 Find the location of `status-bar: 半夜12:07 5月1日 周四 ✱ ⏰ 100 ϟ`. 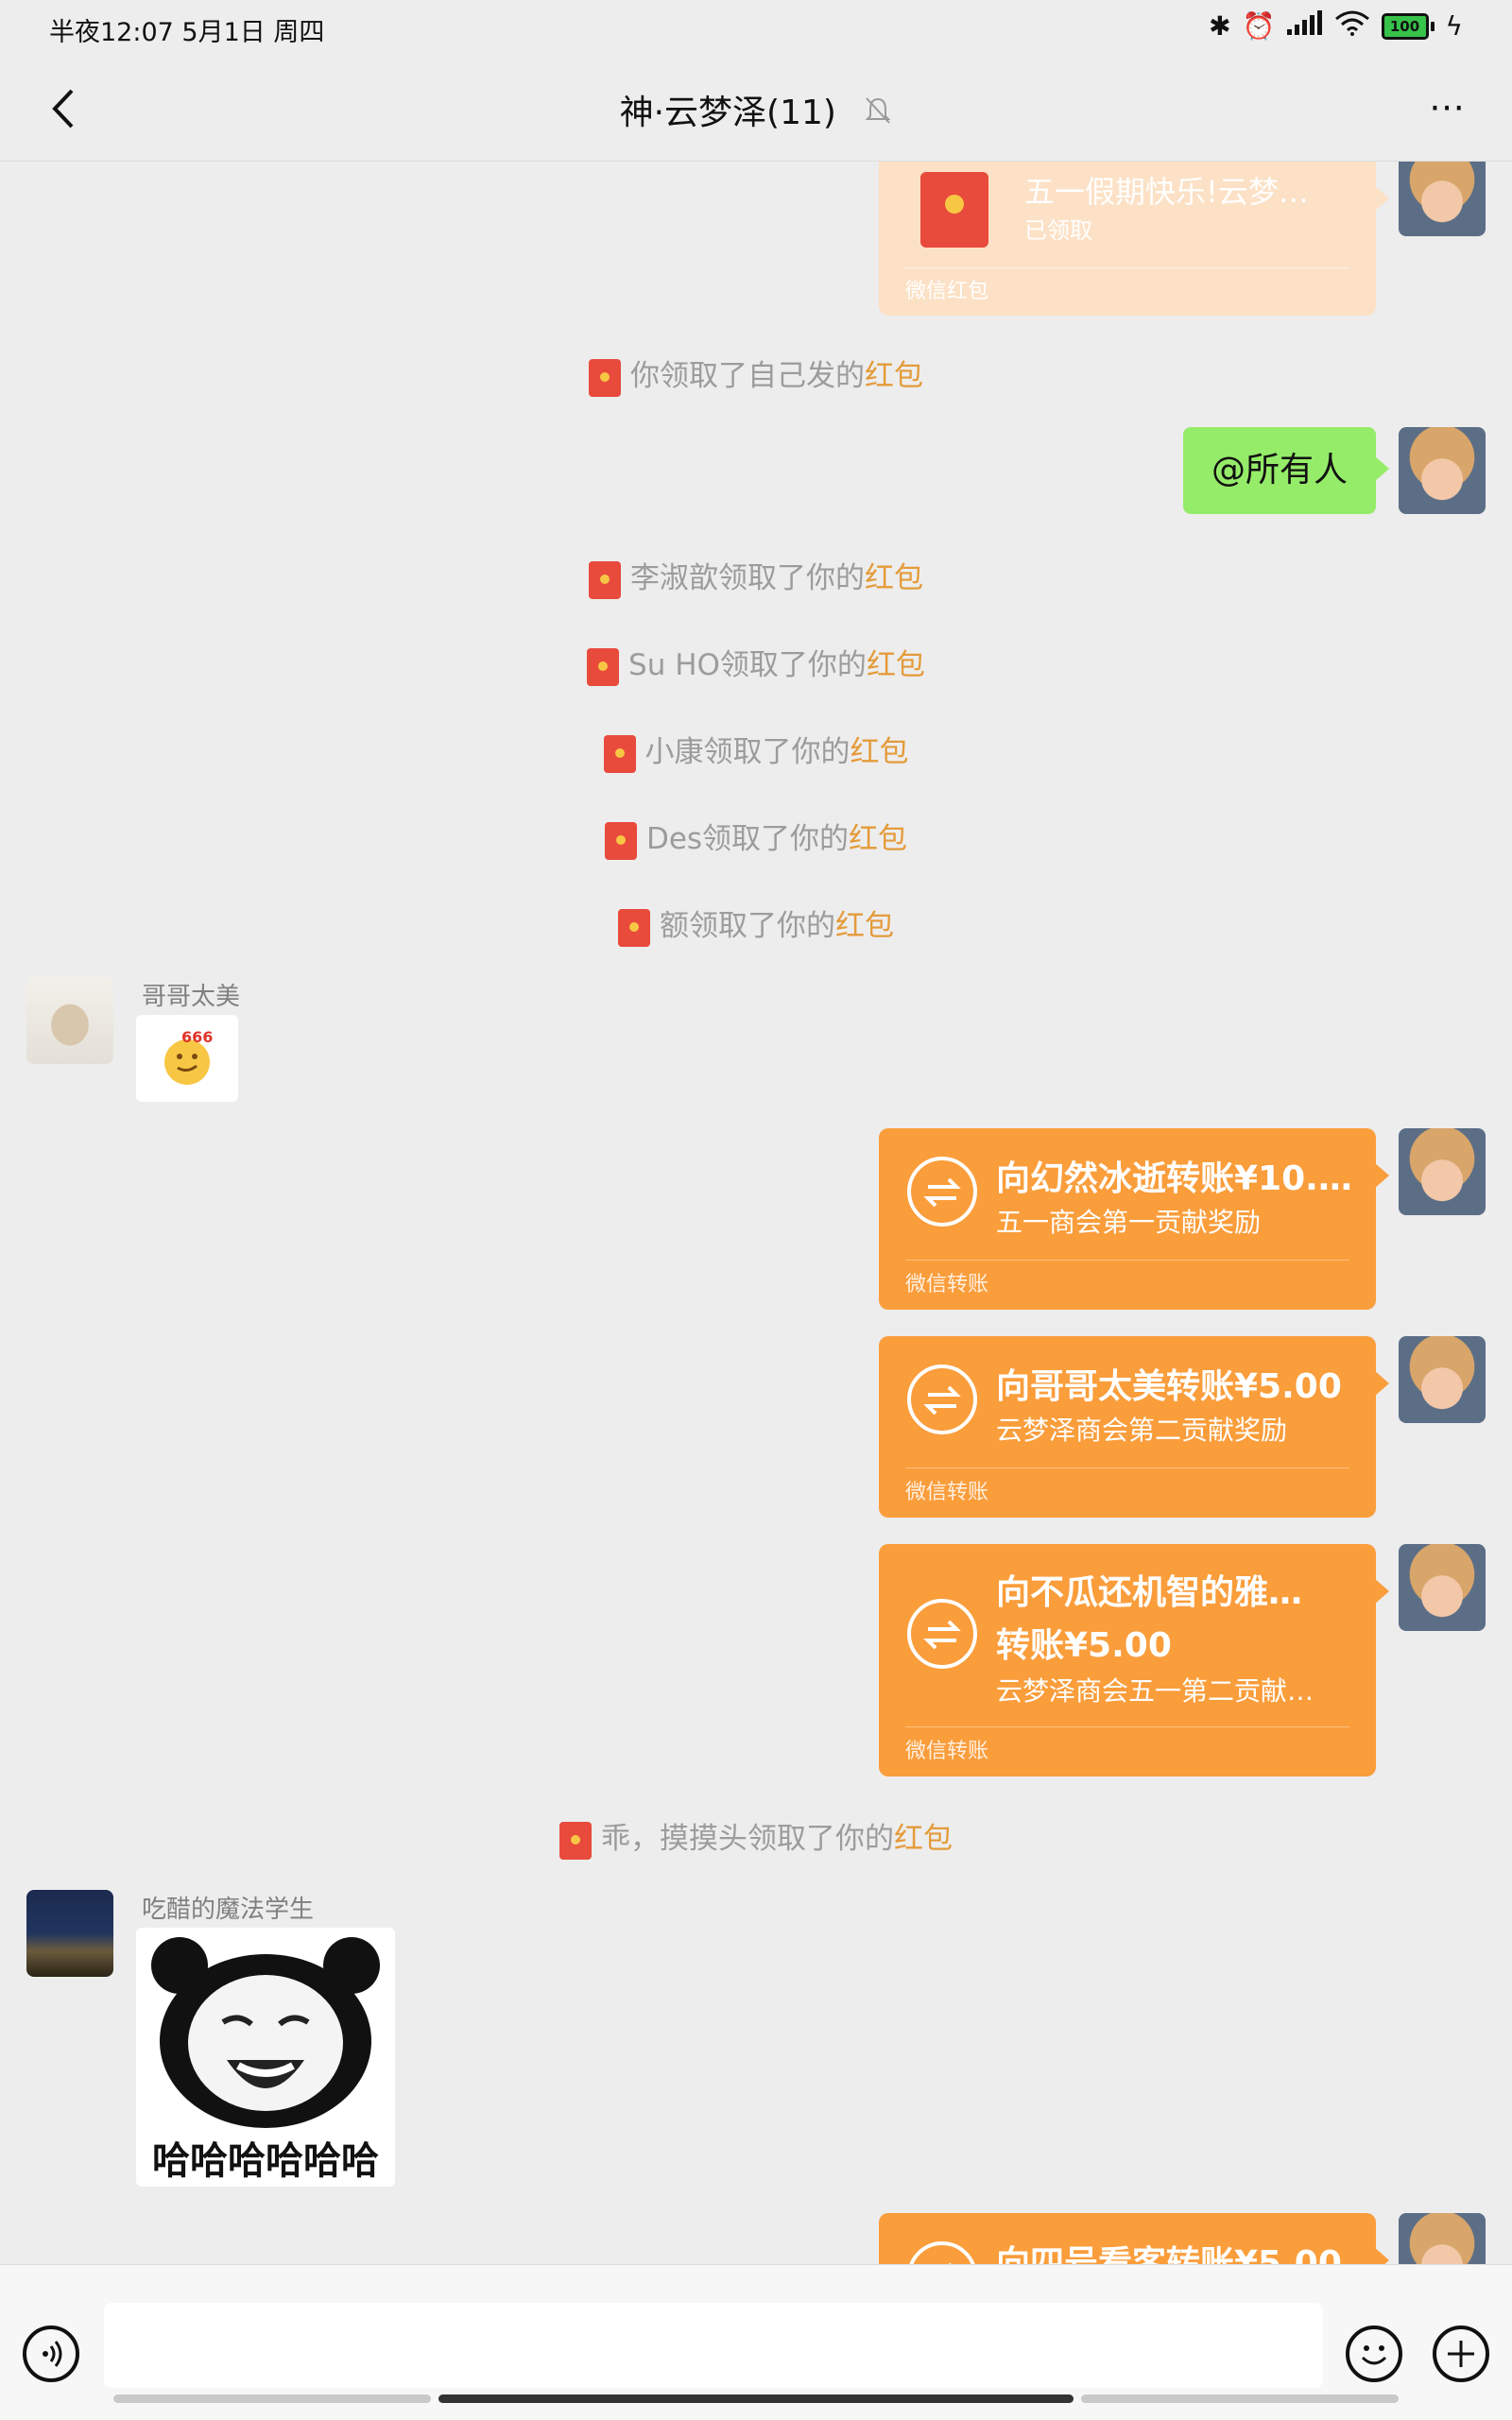

status-bar: 半夜12:07 5月1日 周四 ✱ ⏰ 100 ϟ is located at coordinates (756, 29).